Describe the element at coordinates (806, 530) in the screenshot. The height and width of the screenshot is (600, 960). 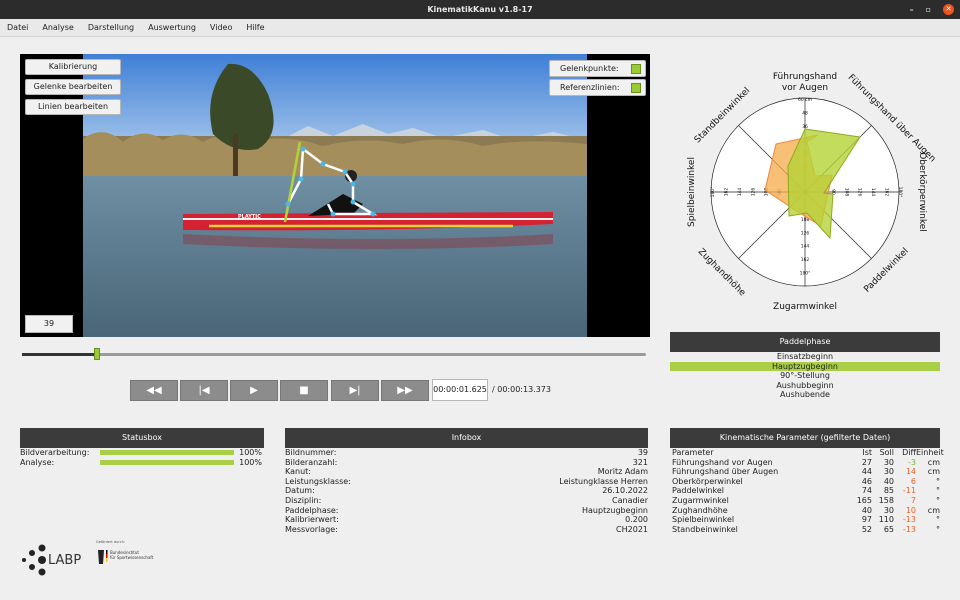
I see `params-row: Standbeinwinkel 52 65 -13 °` at that location.